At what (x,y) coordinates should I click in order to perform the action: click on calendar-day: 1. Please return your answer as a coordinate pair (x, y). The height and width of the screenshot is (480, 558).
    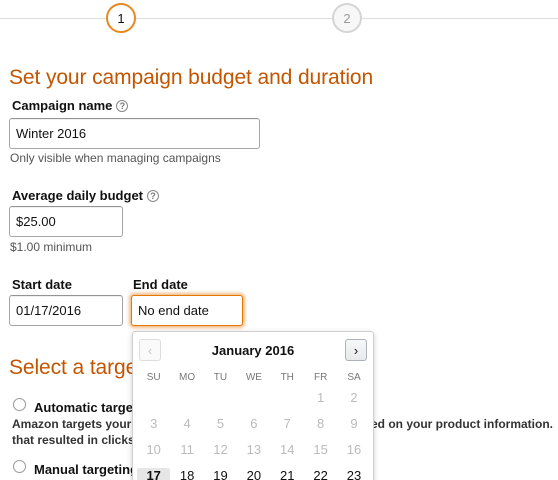
    Looking at the image, I should click on (321, 397).